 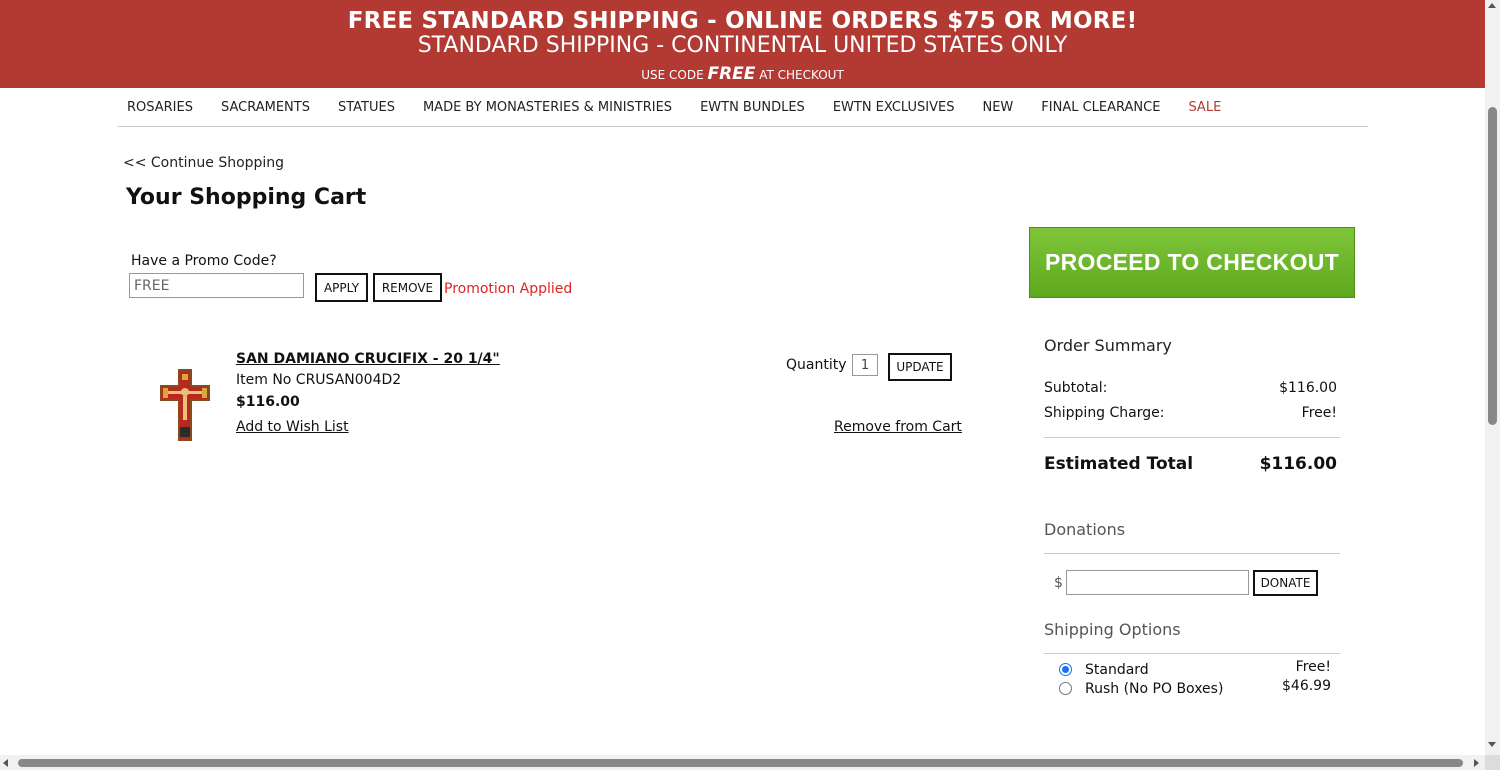 What do you see at coordinates (1117, 670) in the screenshot?
I see `shipping-standard-label: Standard` at bounding box center [1117, 670].